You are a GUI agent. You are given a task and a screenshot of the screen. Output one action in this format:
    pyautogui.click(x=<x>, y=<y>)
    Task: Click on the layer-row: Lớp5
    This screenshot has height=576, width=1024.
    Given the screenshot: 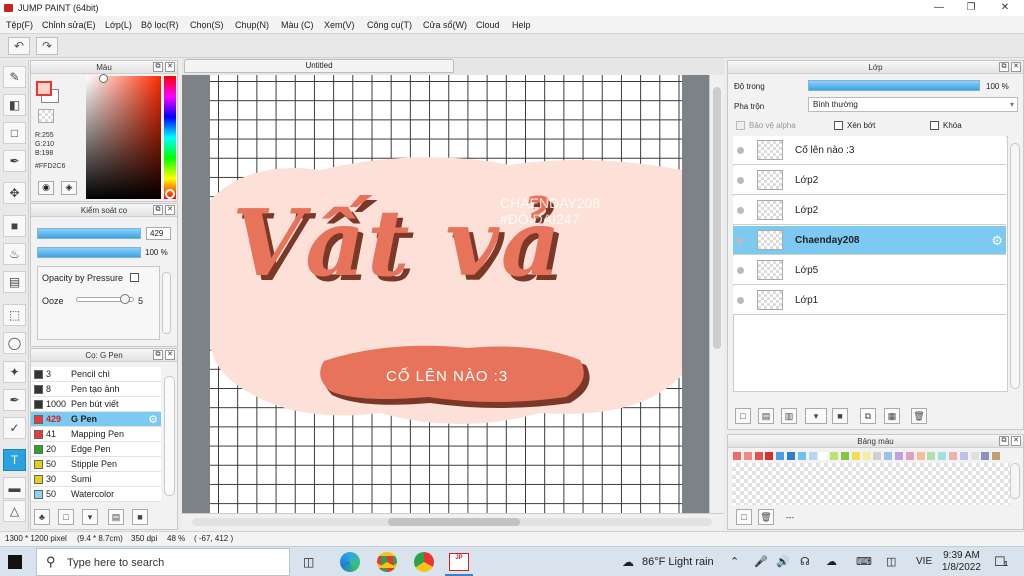 What is the action you would take?
    pyautogui.click(x=869, y=270)
    